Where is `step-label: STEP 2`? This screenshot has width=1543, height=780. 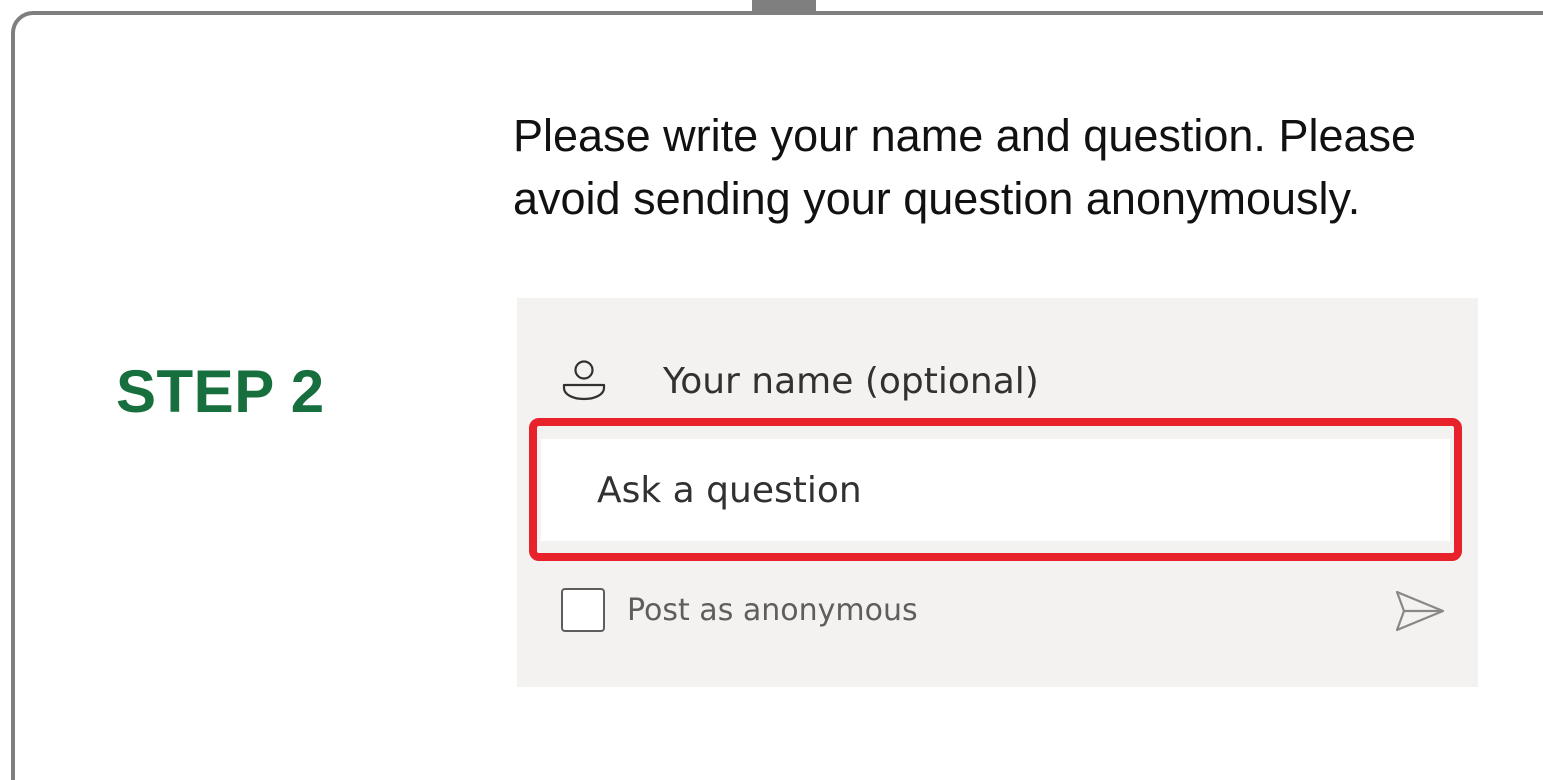
step-label: STEP 2 is located at coordinates (220, 391).